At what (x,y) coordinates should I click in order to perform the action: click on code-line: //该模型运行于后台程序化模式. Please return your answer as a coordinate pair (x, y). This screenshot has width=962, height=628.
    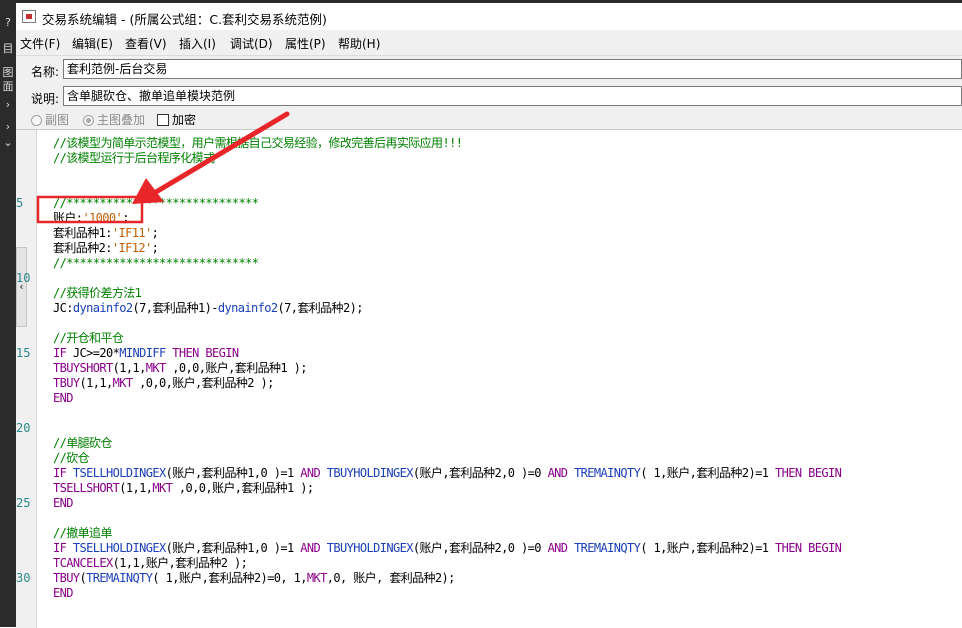
    Looking at the image, I should click on (134, 158).